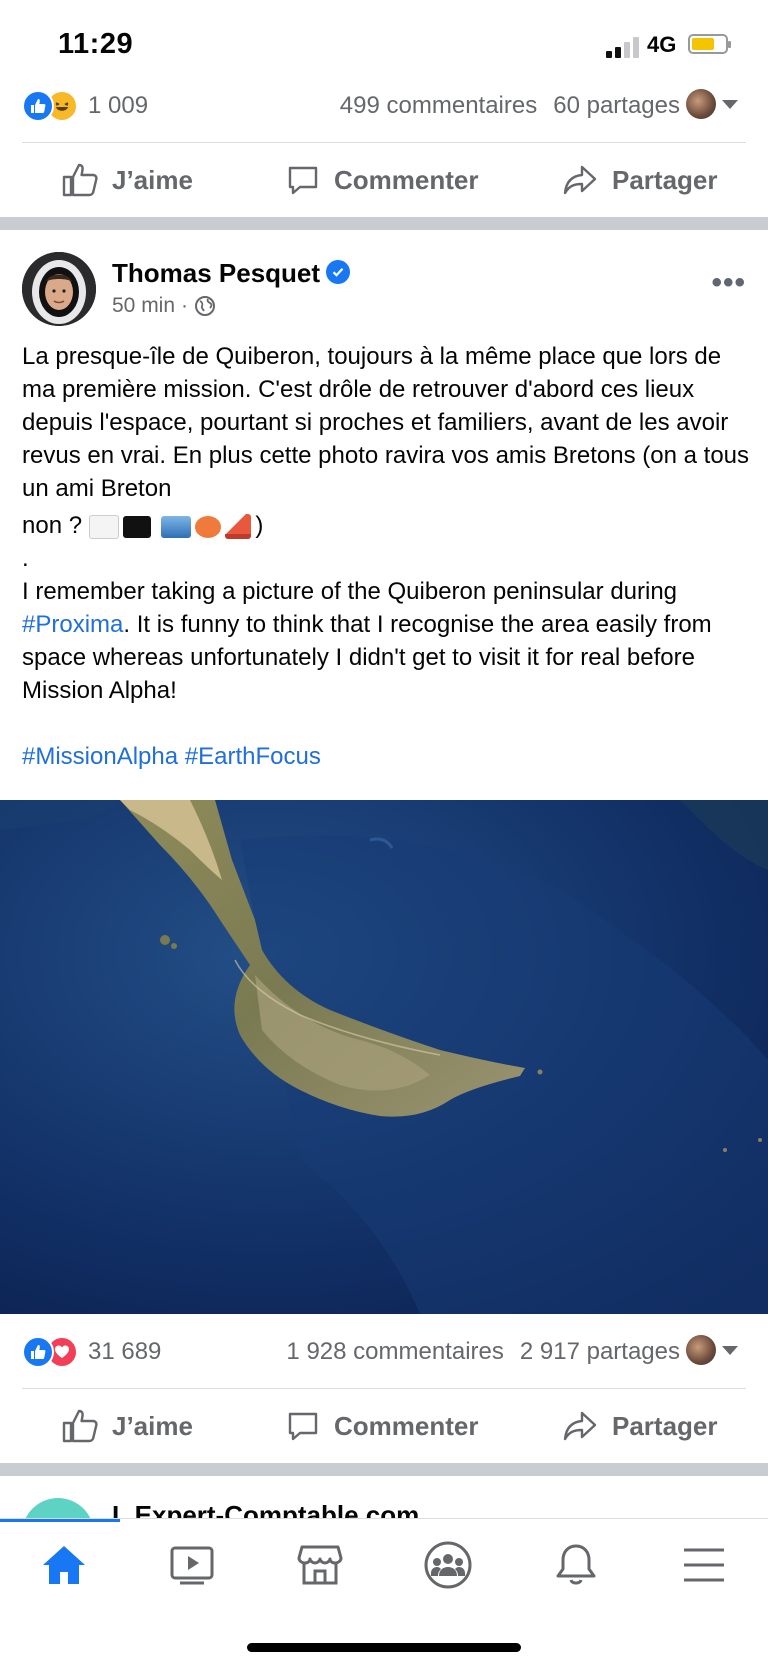 This screenshot has width=768, height=1663. I want to click on status-bar: 11:29 4G, so click(384, 40).